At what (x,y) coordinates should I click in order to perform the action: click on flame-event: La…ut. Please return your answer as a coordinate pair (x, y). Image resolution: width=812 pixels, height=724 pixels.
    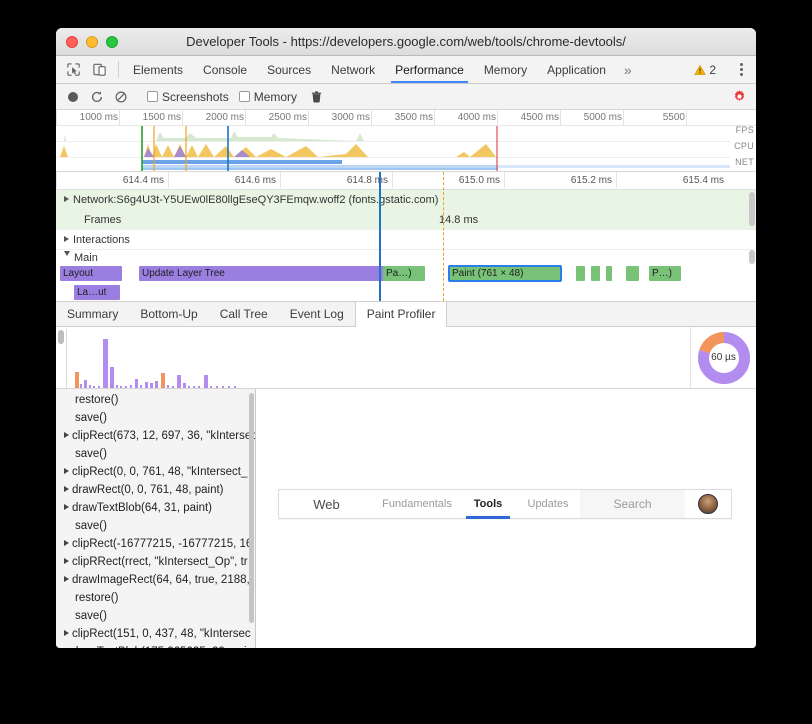
    Looking at the image, I should click on (97, 292).